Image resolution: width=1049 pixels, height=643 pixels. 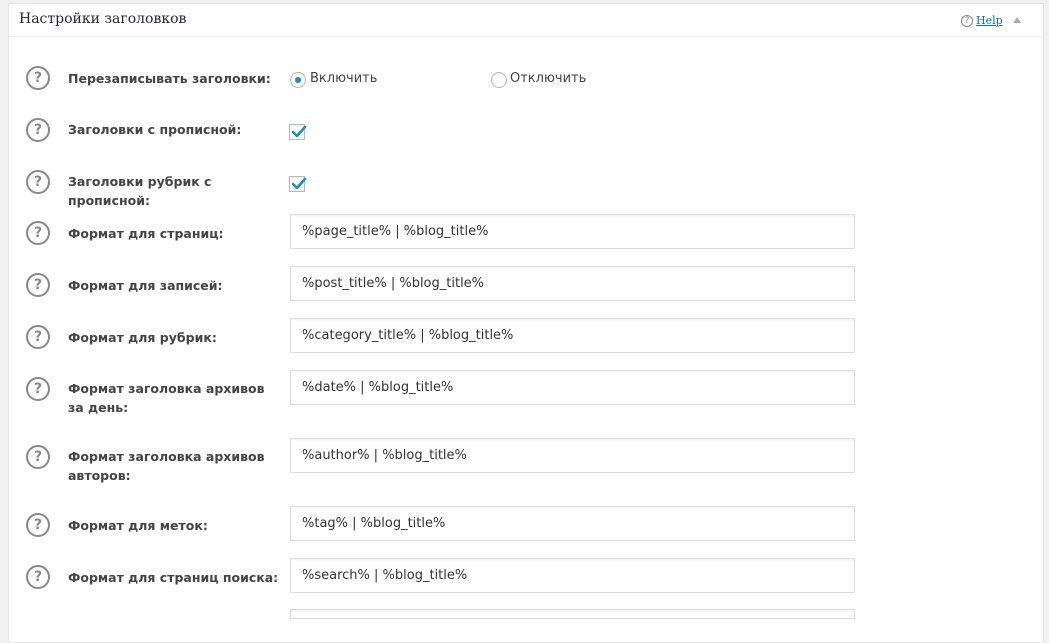 What do you see at coordinates (967, 20) in the screenshot?
I see `help-circle-icon: ?` at bounding box center [967, 20].